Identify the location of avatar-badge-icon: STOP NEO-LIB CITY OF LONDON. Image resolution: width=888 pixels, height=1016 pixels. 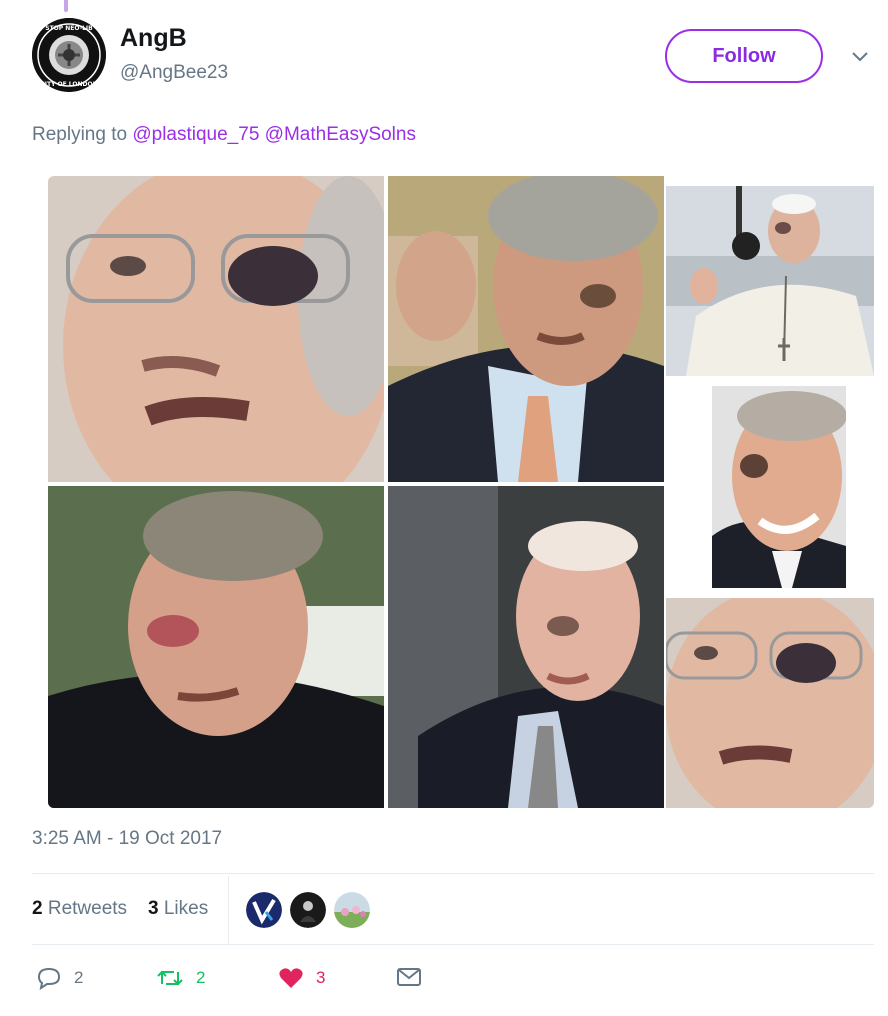
(69, 55).